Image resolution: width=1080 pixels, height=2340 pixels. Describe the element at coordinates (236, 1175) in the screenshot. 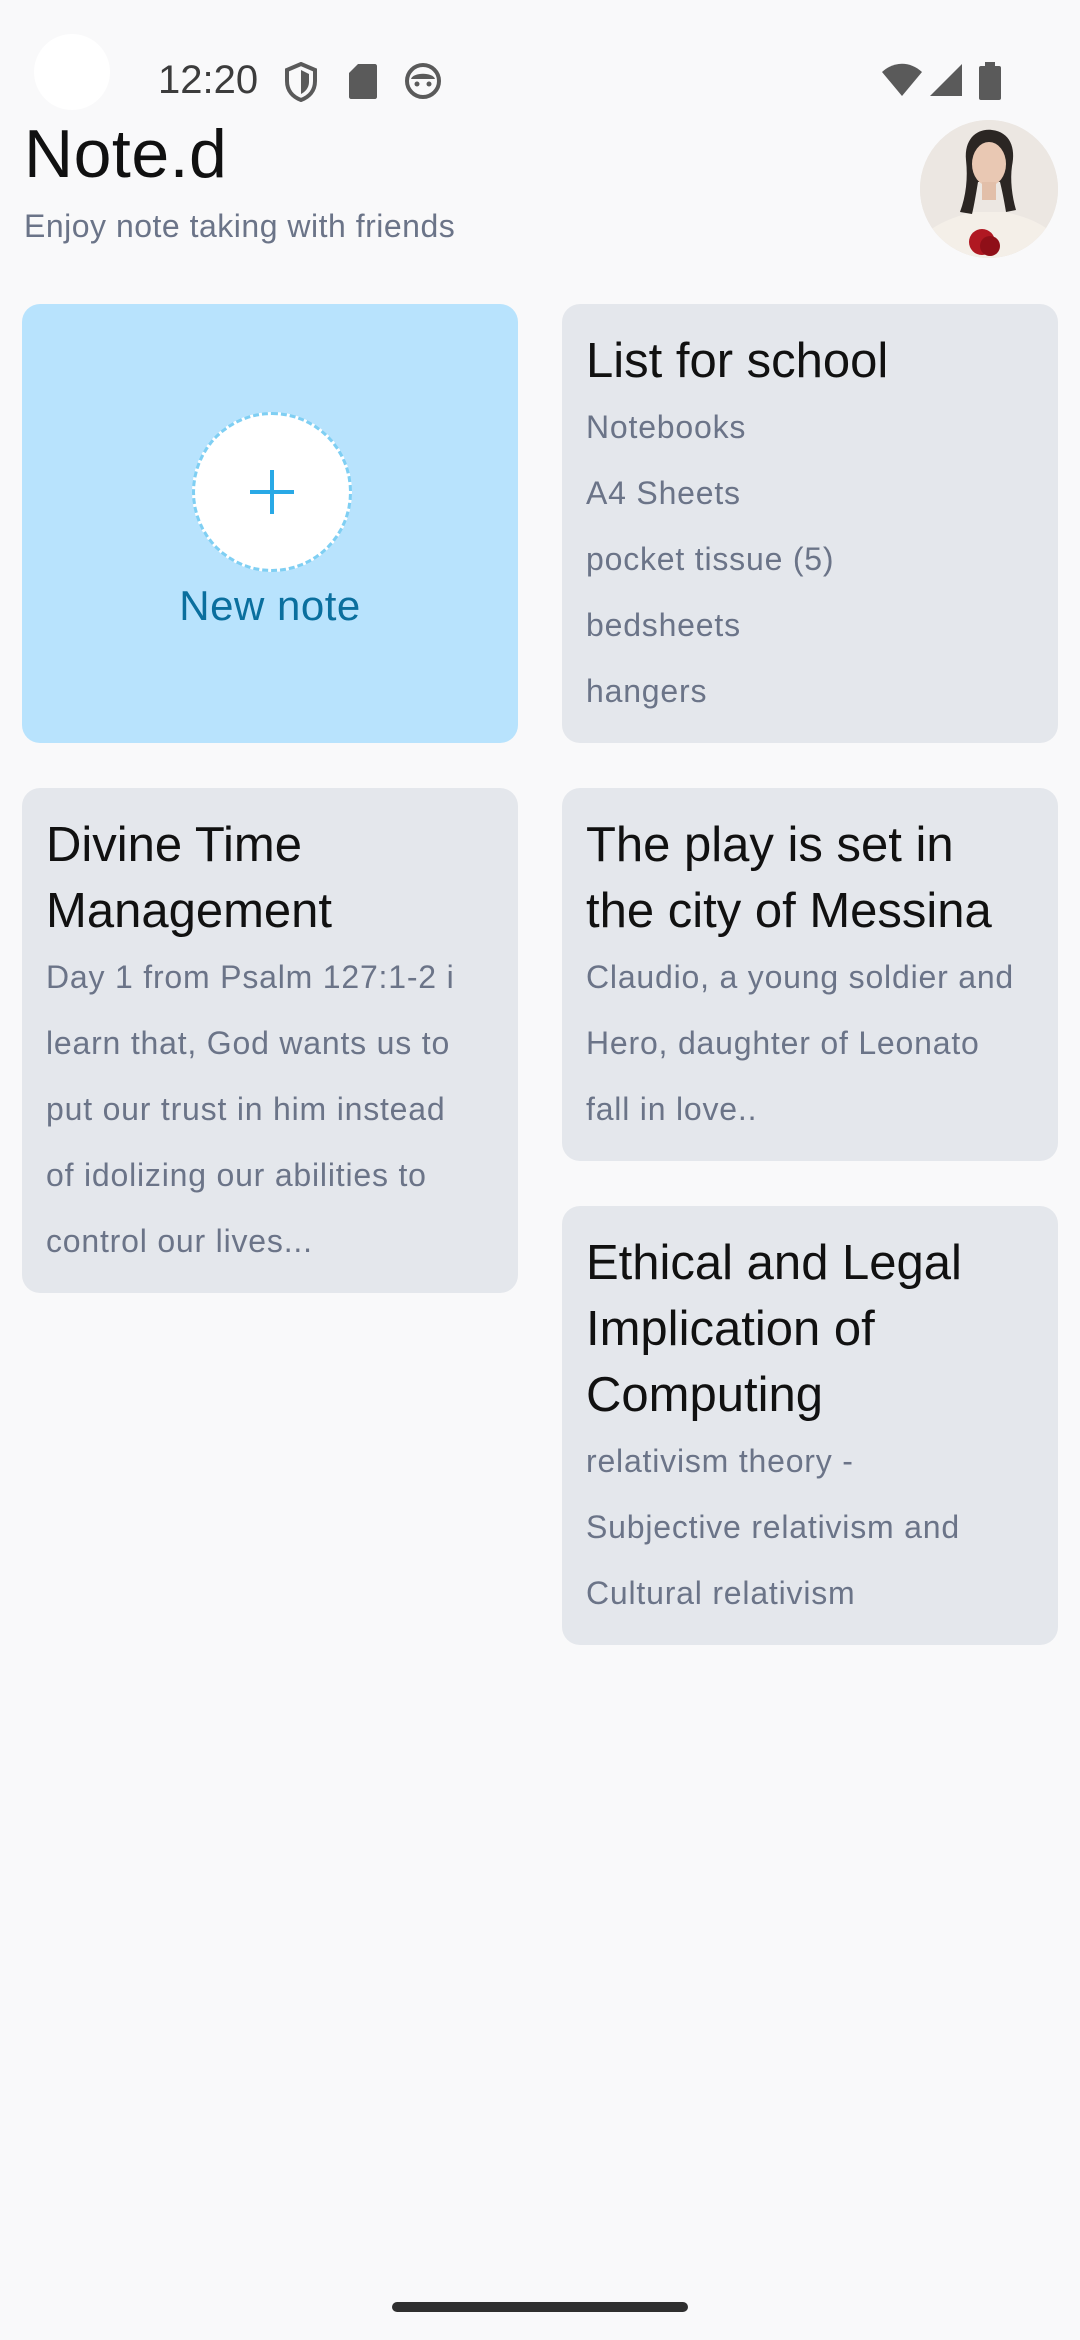

I see `note-preview-line: of idolizing our abilities to` at that location.